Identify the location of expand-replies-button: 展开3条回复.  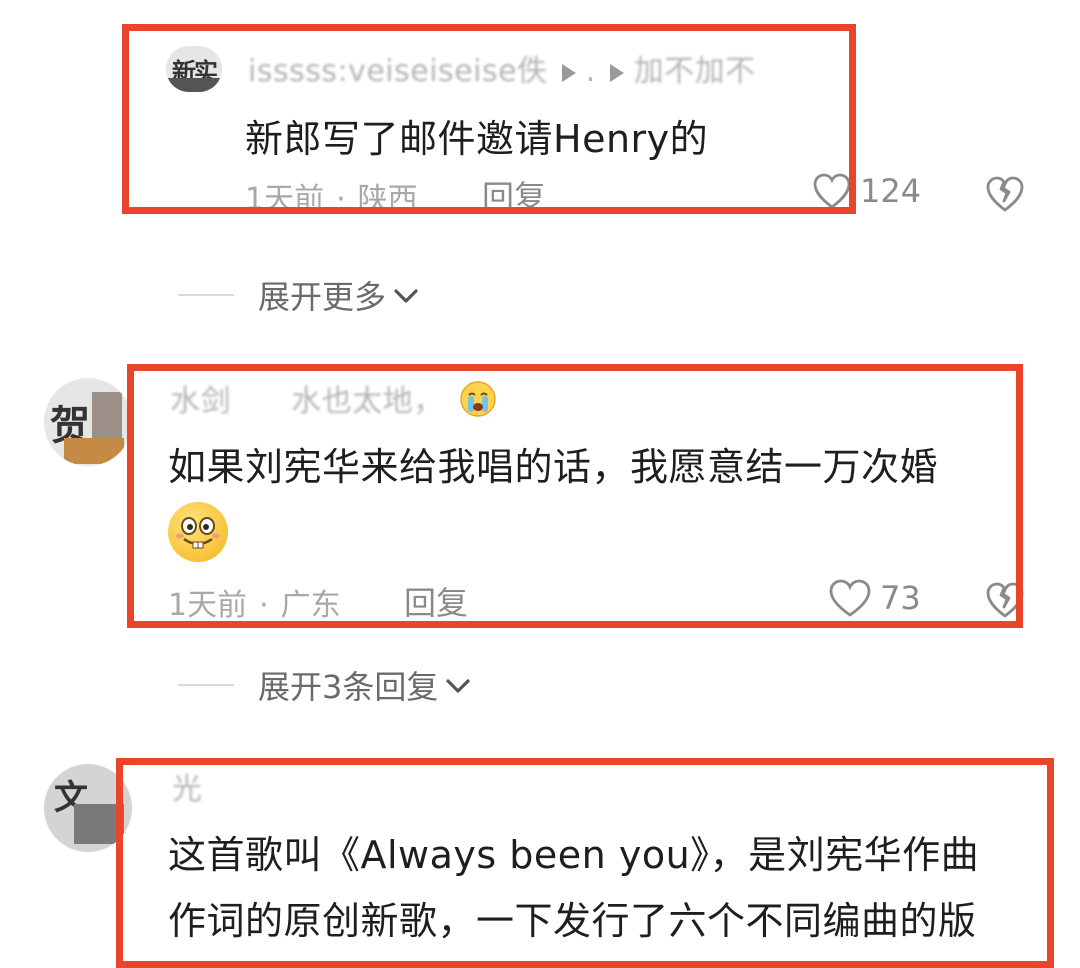
(325, 685).